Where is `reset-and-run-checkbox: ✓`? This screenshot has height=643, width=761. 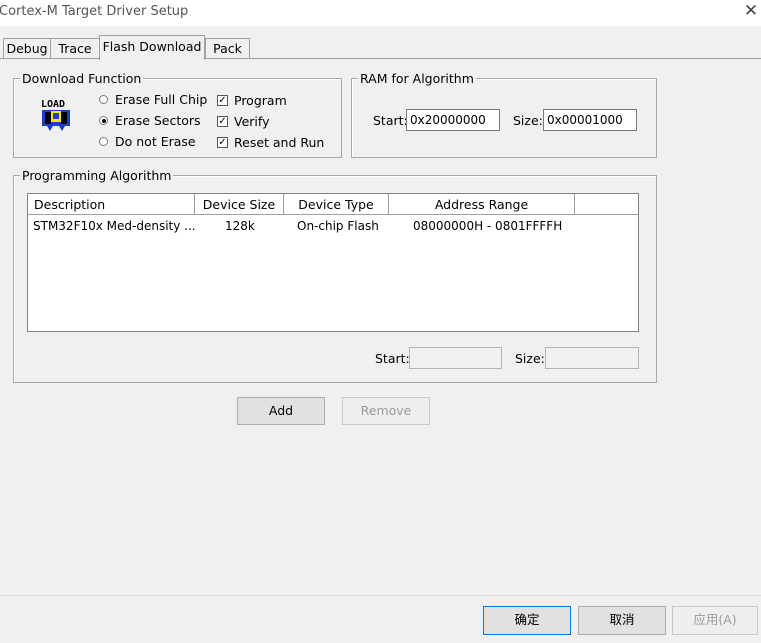
reset-and-run-checkbox: ✓ is located at coordinates (222, 142).